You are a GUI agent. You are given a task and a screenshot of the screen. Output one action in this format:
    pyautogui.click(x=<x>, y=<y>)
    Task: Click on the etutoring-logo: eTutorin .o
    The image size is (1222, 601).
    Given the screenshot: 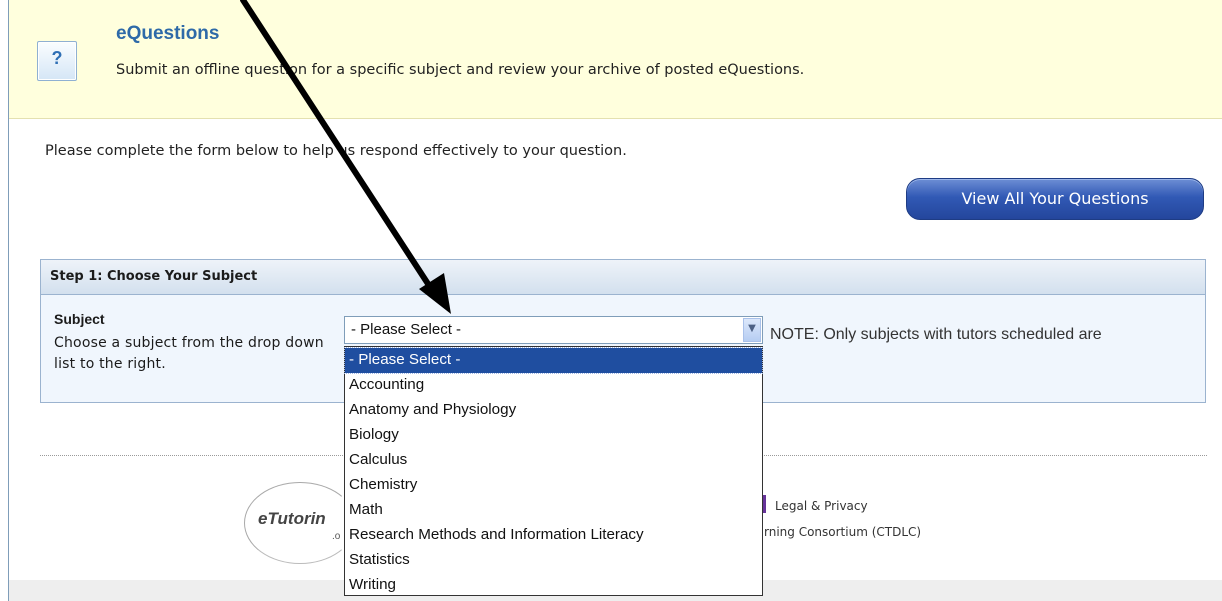 What is the action you would take?
    pyautogui.click(x=298, y=520)
    